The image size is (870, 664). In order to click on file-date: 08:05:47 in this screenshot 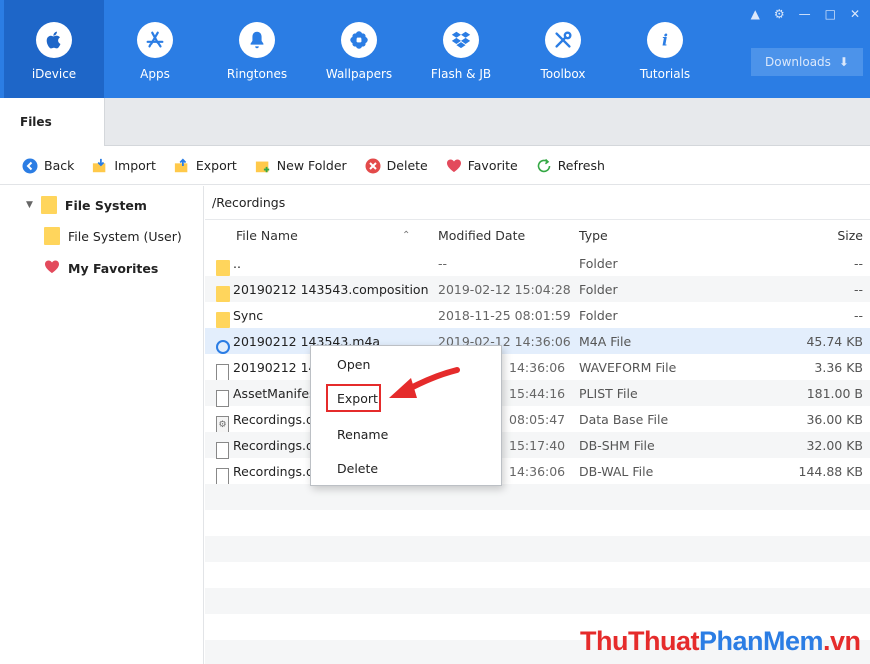, I will do `click(537, 419)`.